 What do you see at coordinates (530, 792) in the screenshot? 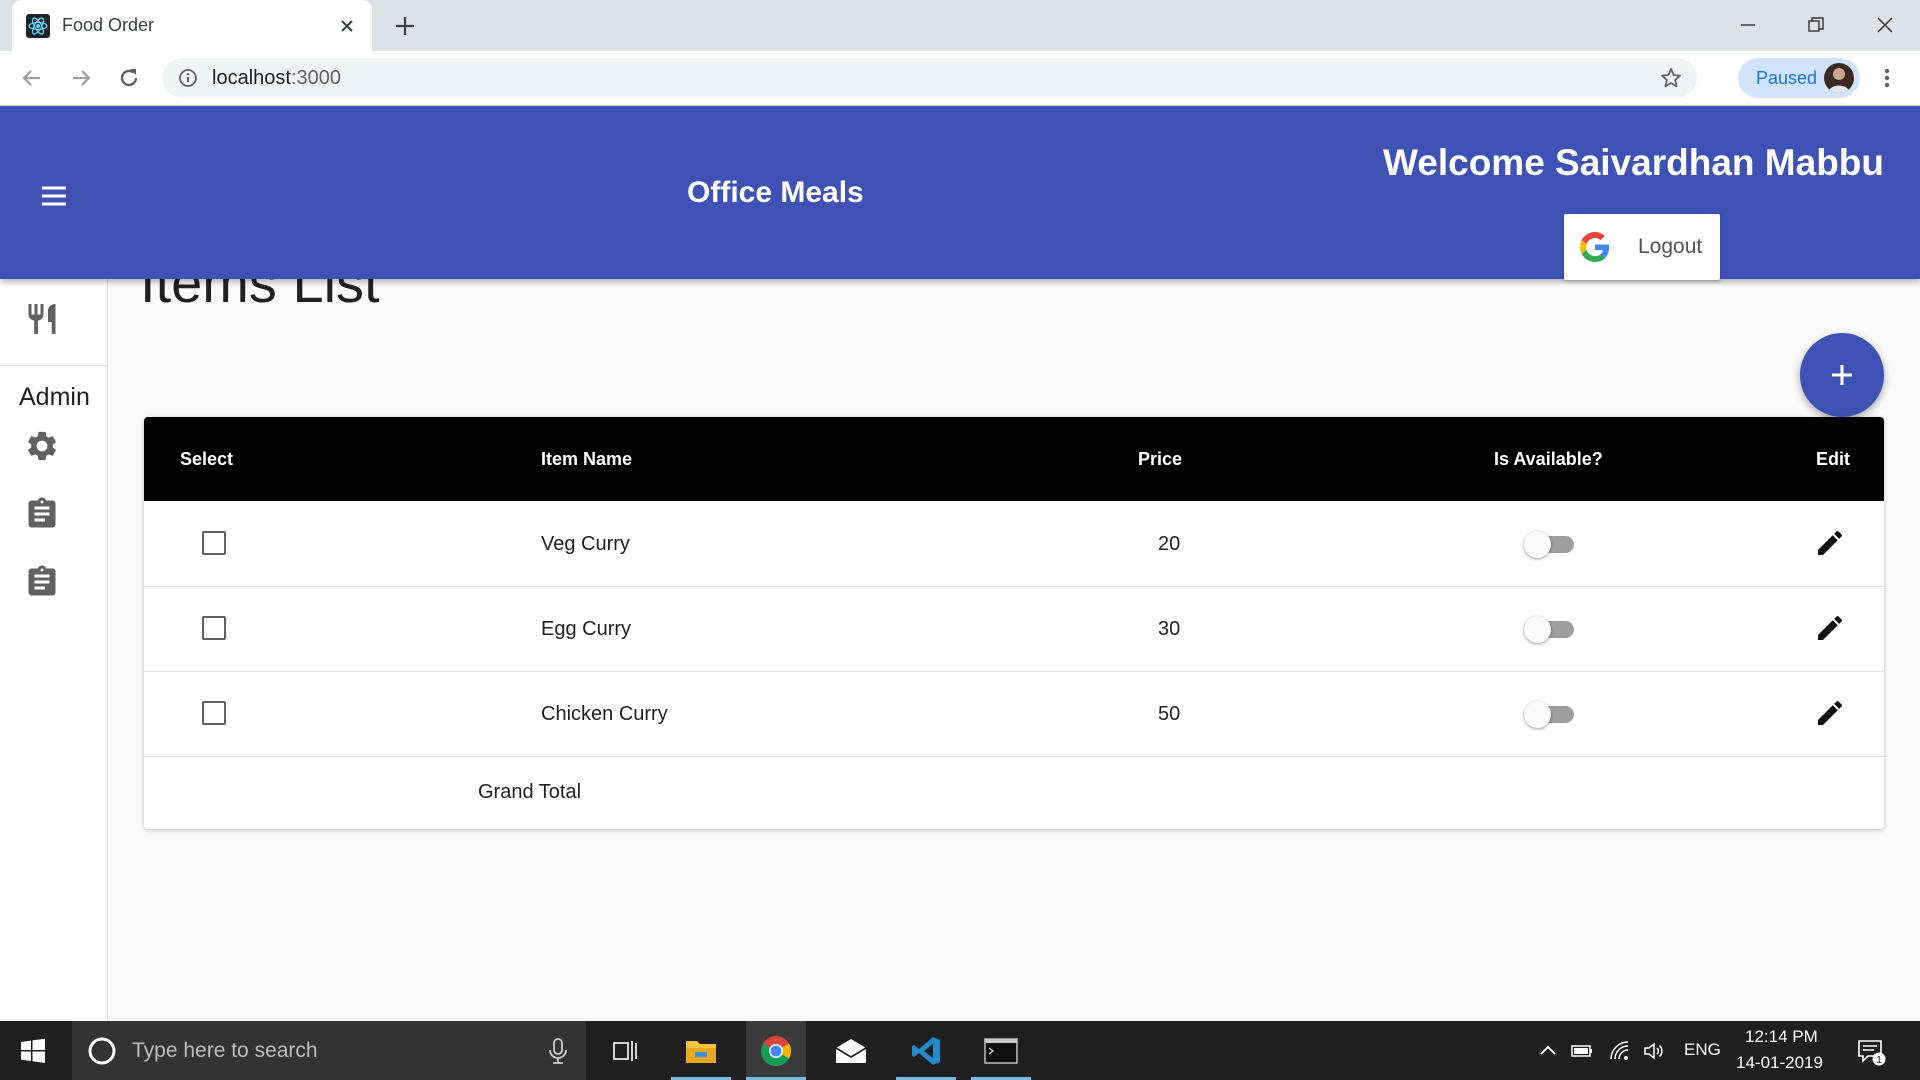
I see `grand-total-label: Grand Total` at bounding box center [530, 792].